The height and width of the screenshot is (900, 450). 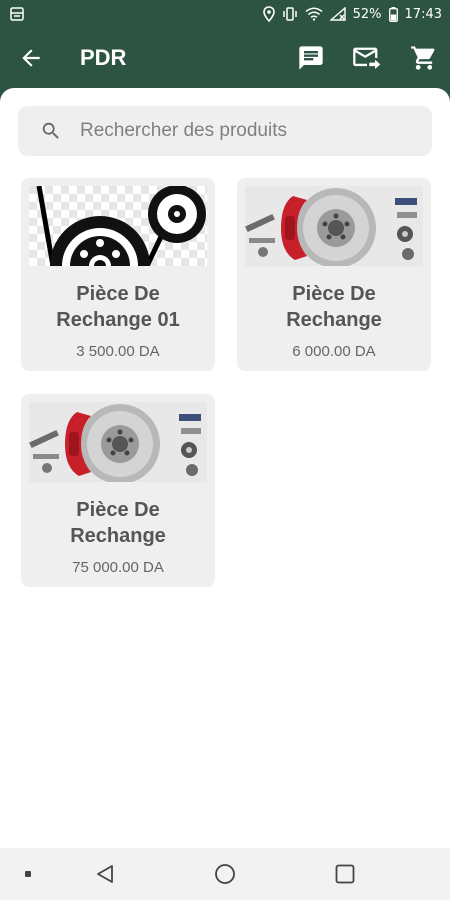 I want to click on notification-icon, so click(x=17, y=14).